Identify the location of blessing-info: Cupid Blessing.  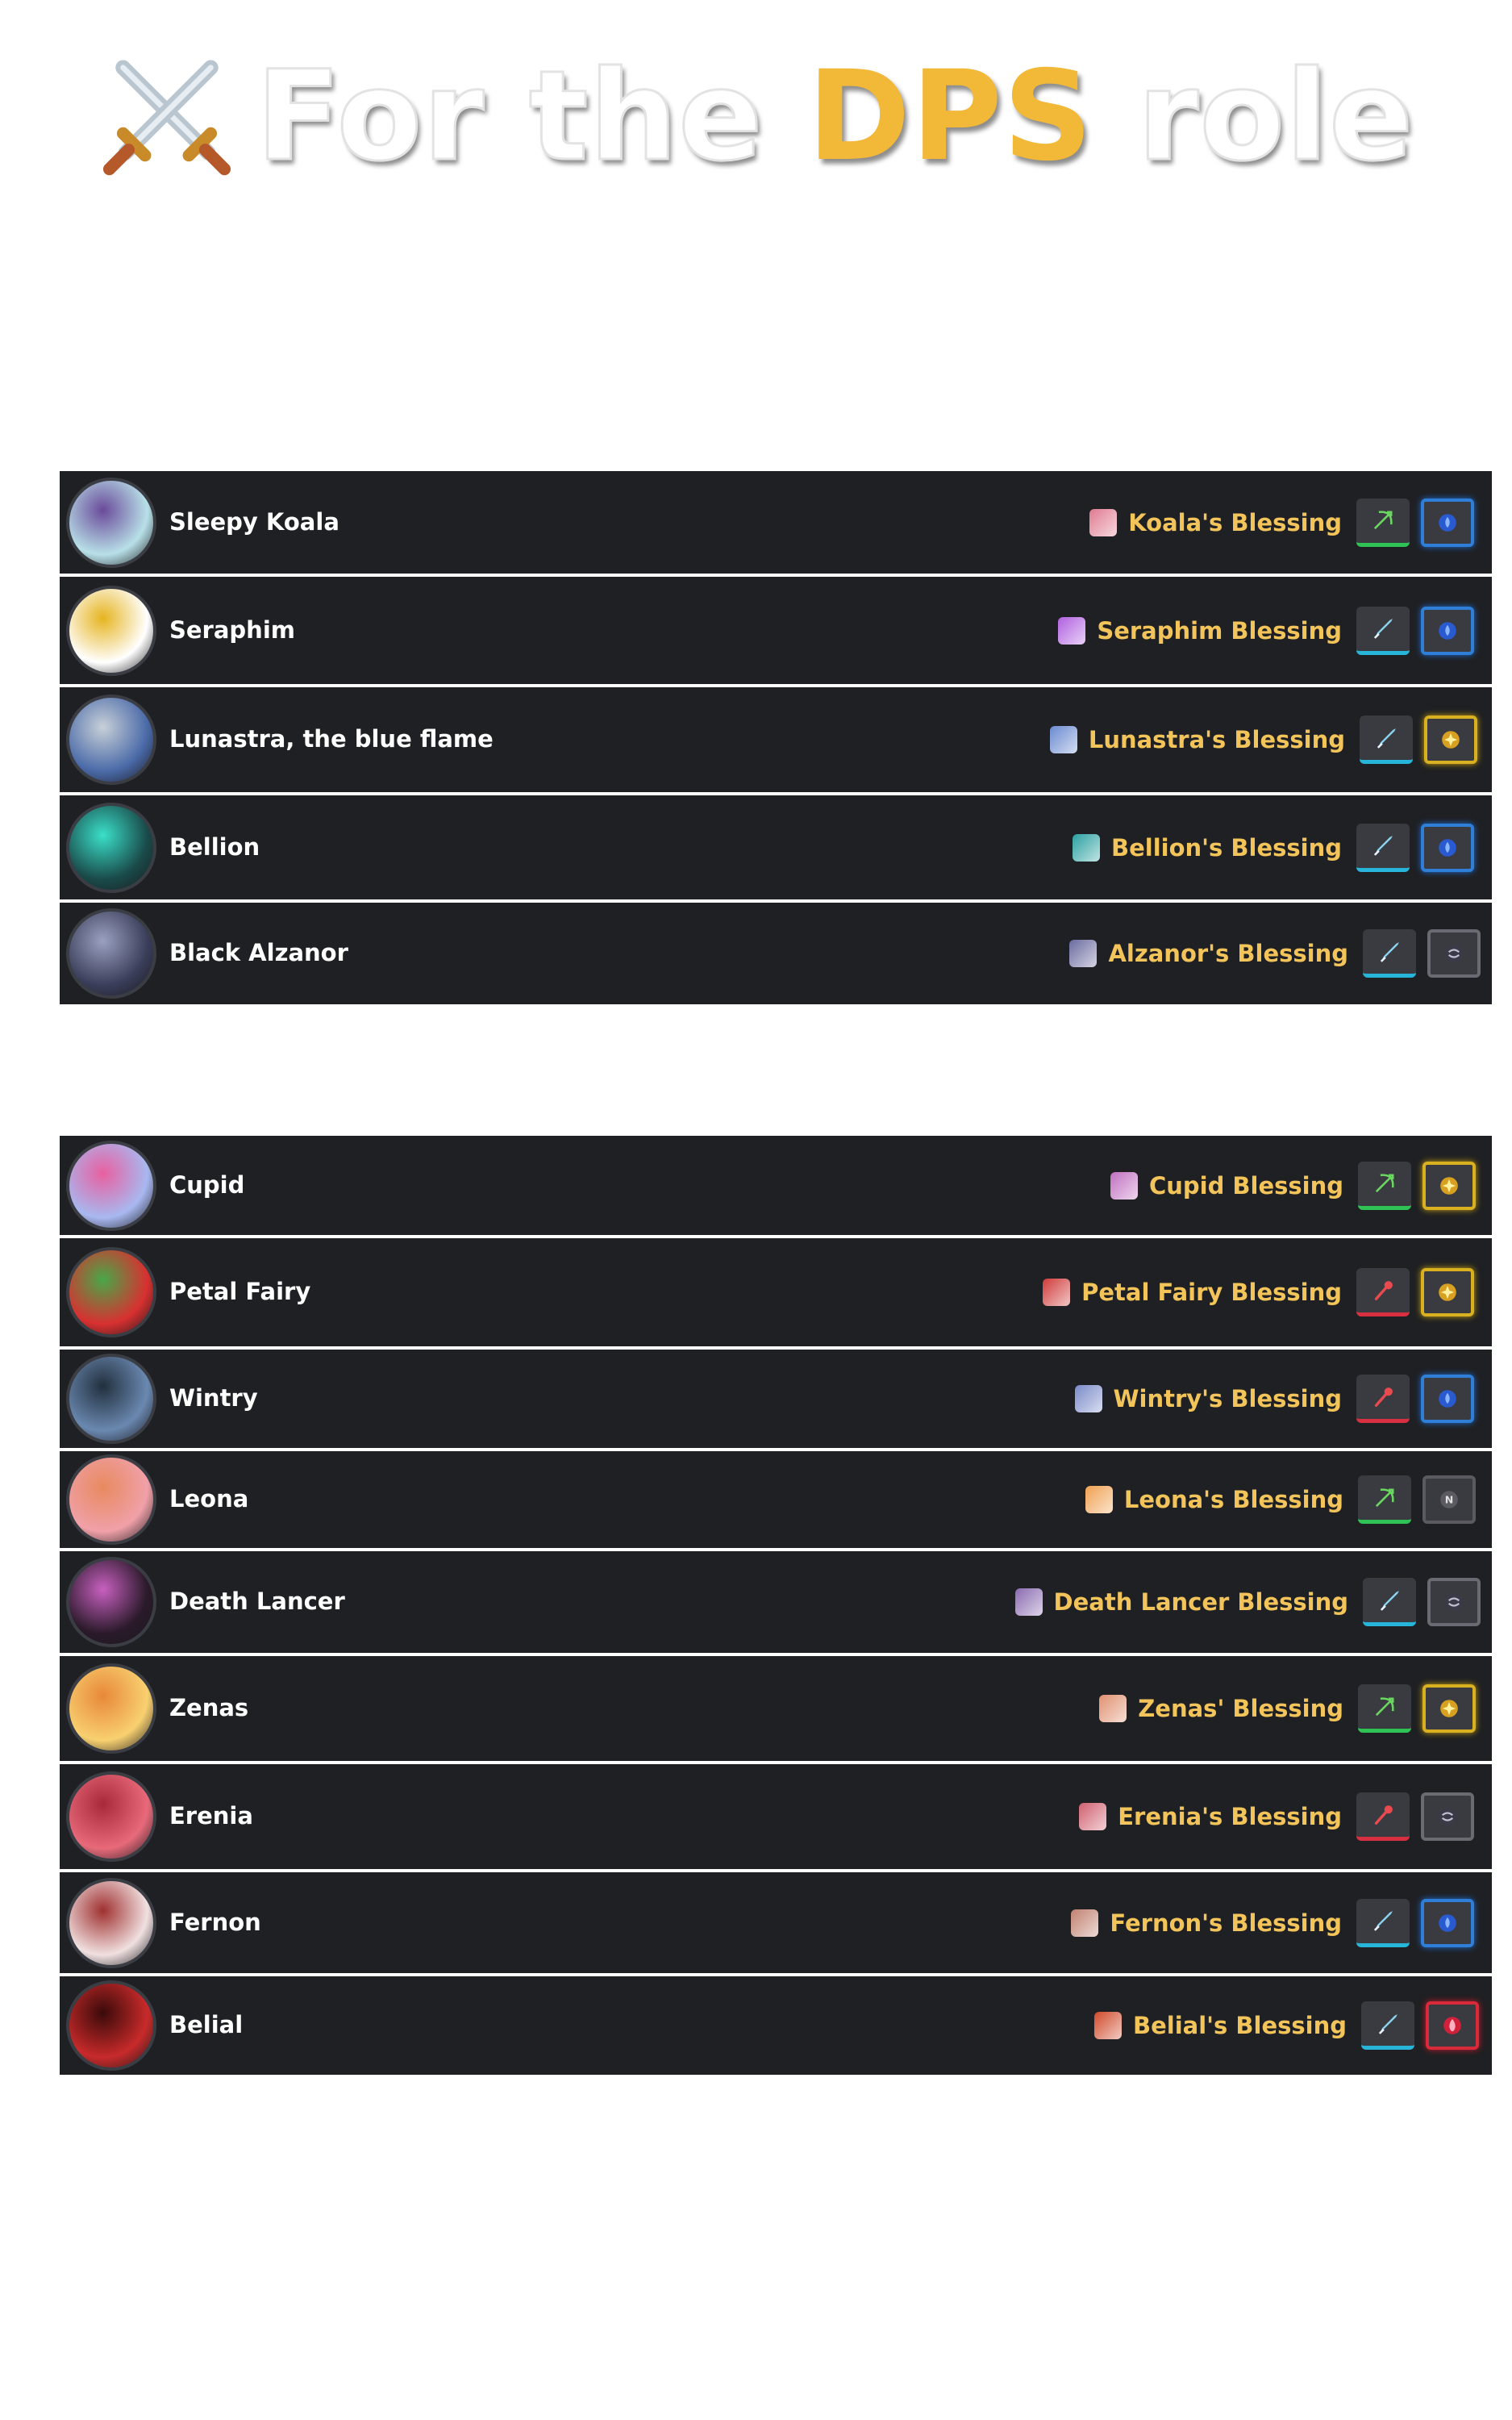
(1293, 1185).